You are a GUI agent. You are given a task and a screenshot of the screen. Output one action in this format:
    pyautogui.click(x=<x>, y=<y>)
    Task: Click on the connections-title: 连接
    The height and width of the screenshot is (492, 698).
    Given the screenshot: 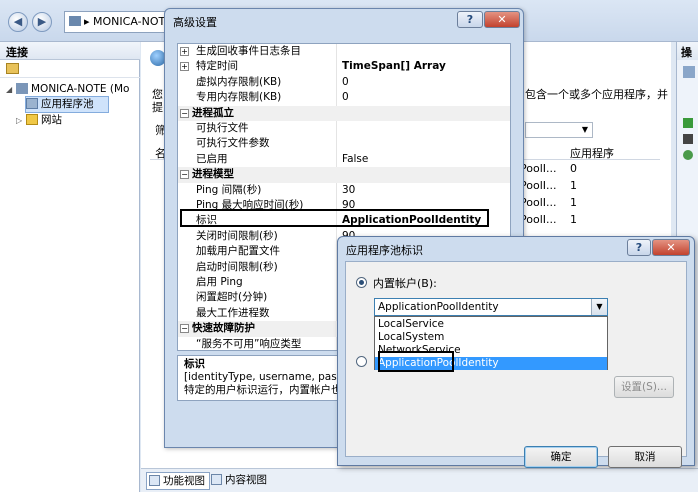 What is the action you would take?
    pyautogui.click(x=70, y=51)
    